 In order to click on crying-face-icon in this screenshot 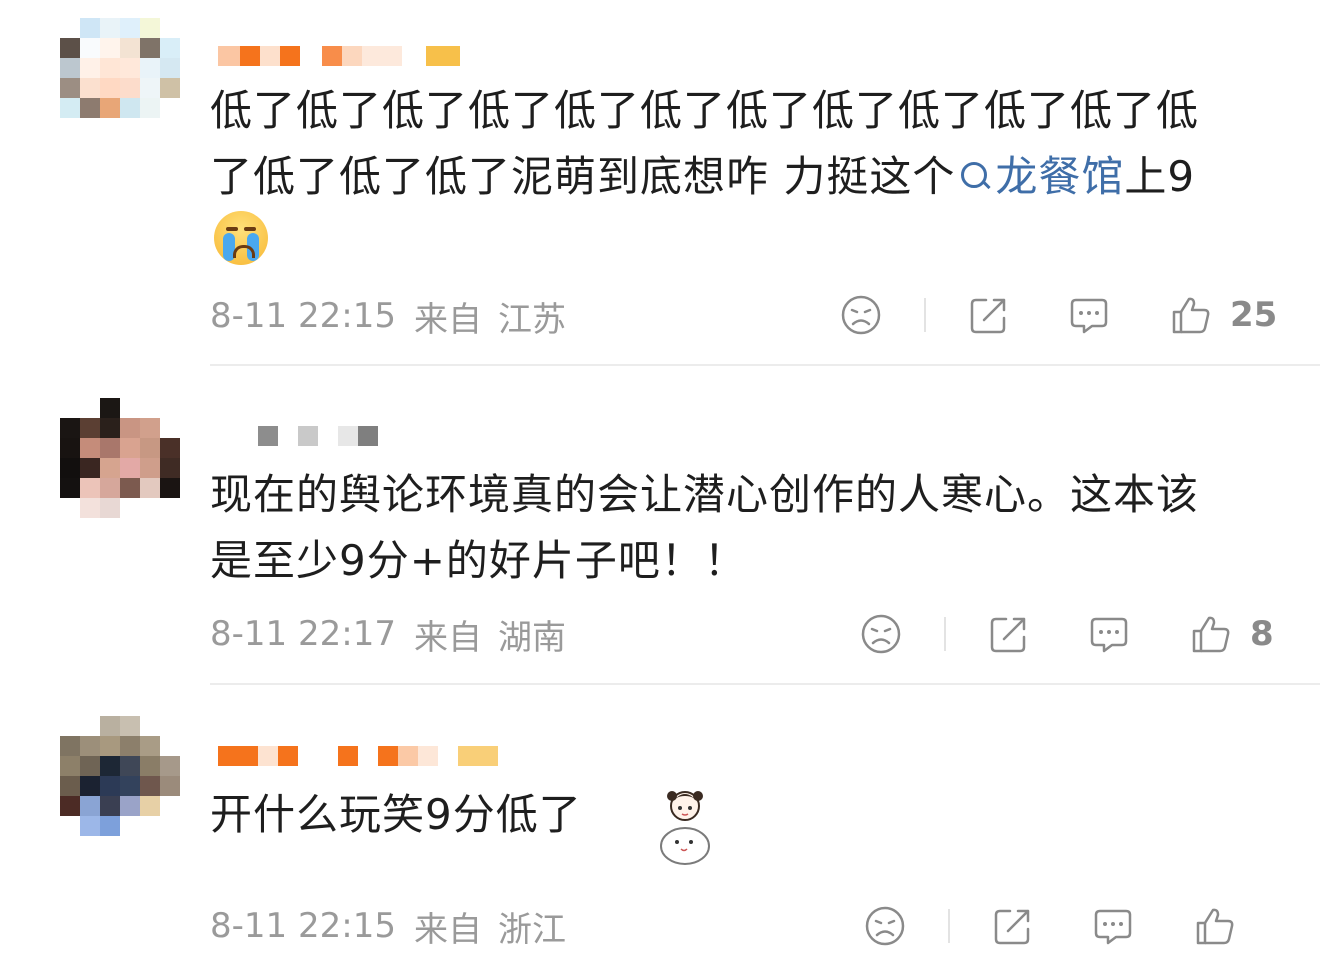, I will do `click(241, 238)`.